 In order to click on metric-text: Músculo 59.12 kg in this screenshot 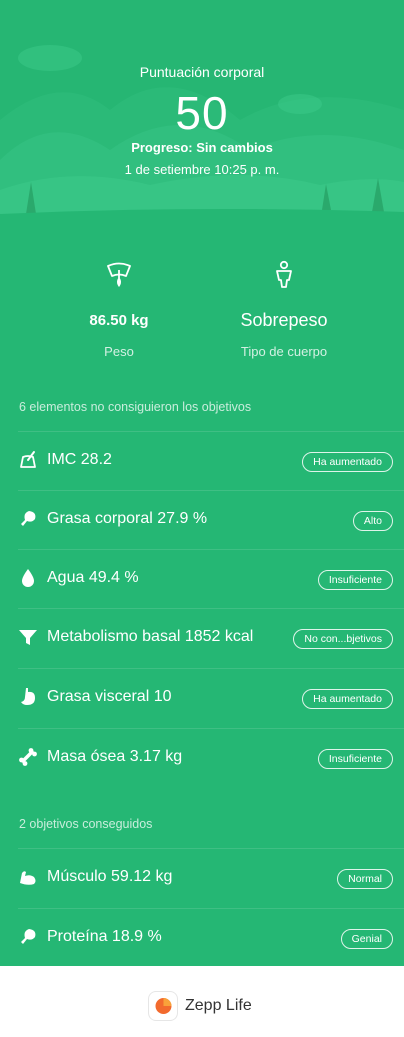, I will do `click(110, 876)`.